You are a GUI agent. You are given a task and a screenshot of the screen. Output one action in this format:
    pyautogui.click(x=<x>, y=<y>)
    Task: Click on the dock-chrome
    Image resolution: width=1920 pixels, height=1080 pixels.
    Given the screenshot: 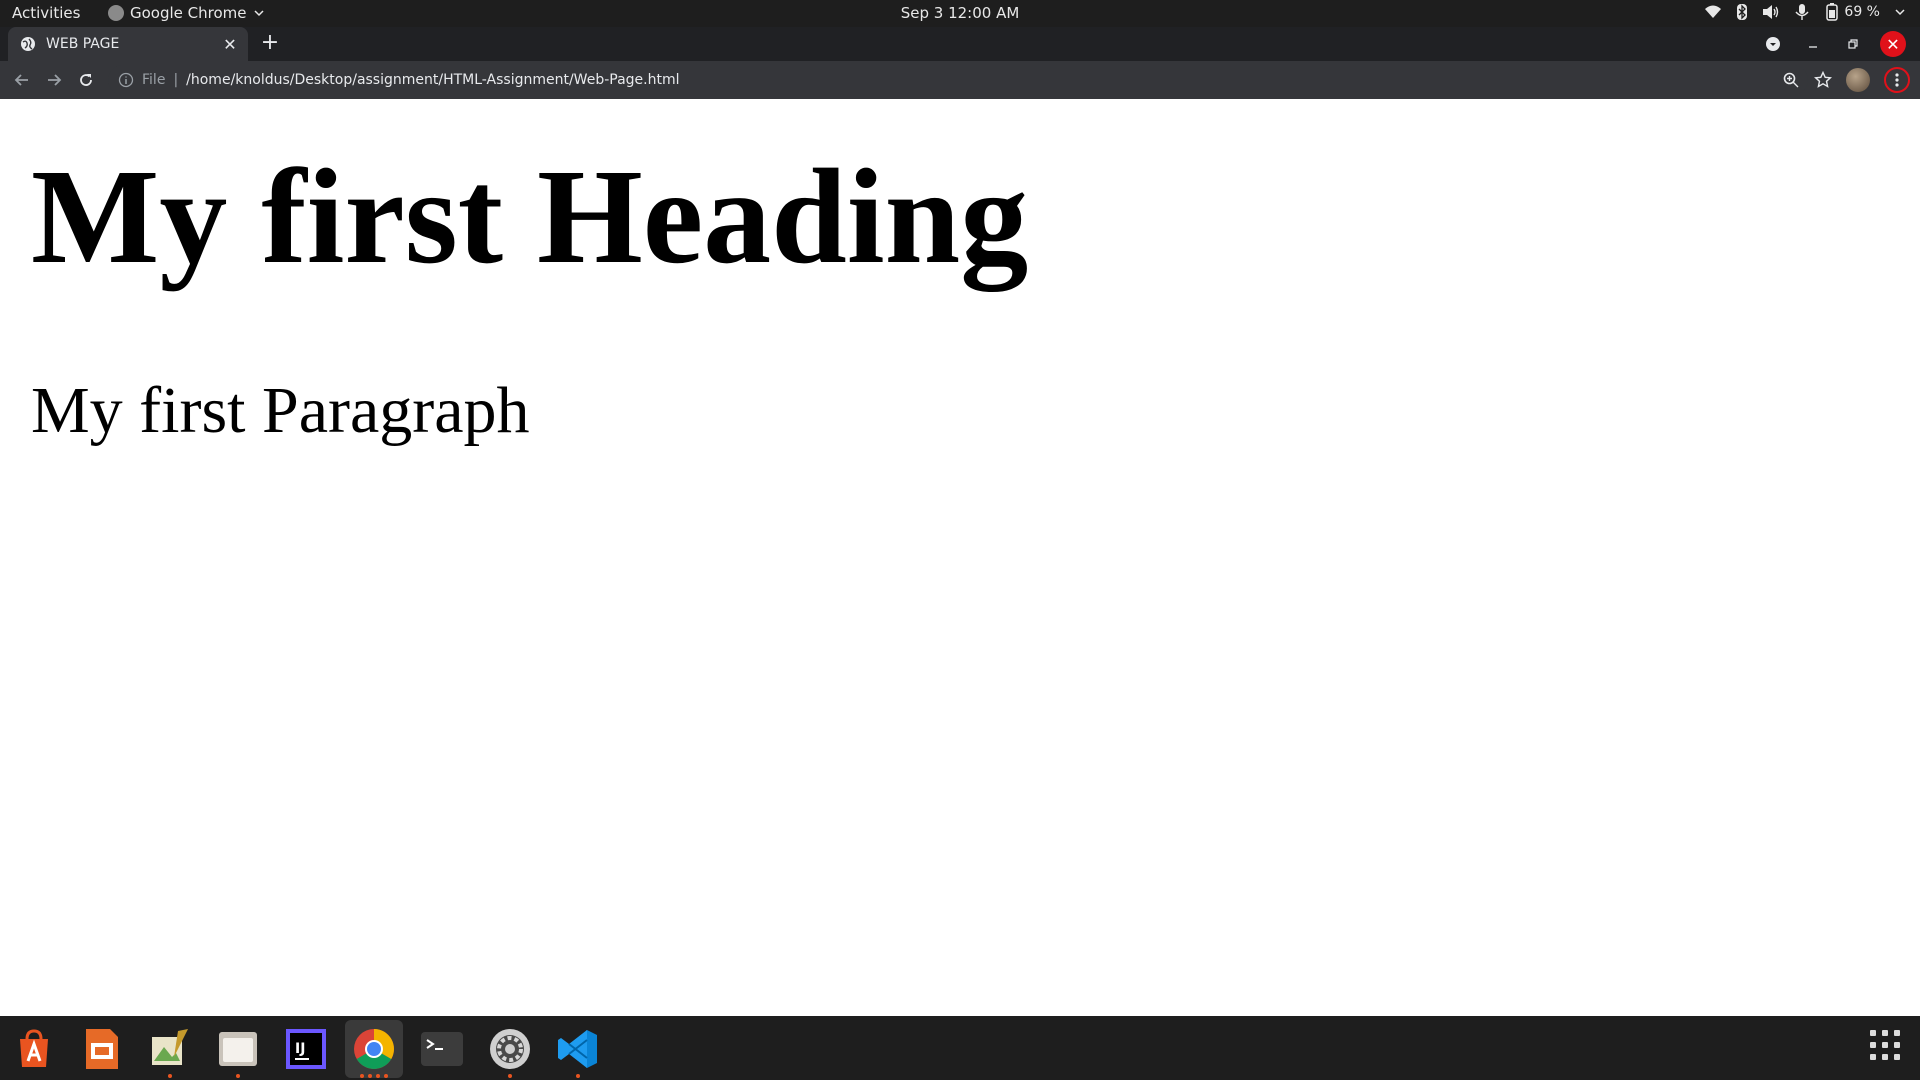 What is the action you would take?
    pyautogui.click(x=374, y=1049)
    